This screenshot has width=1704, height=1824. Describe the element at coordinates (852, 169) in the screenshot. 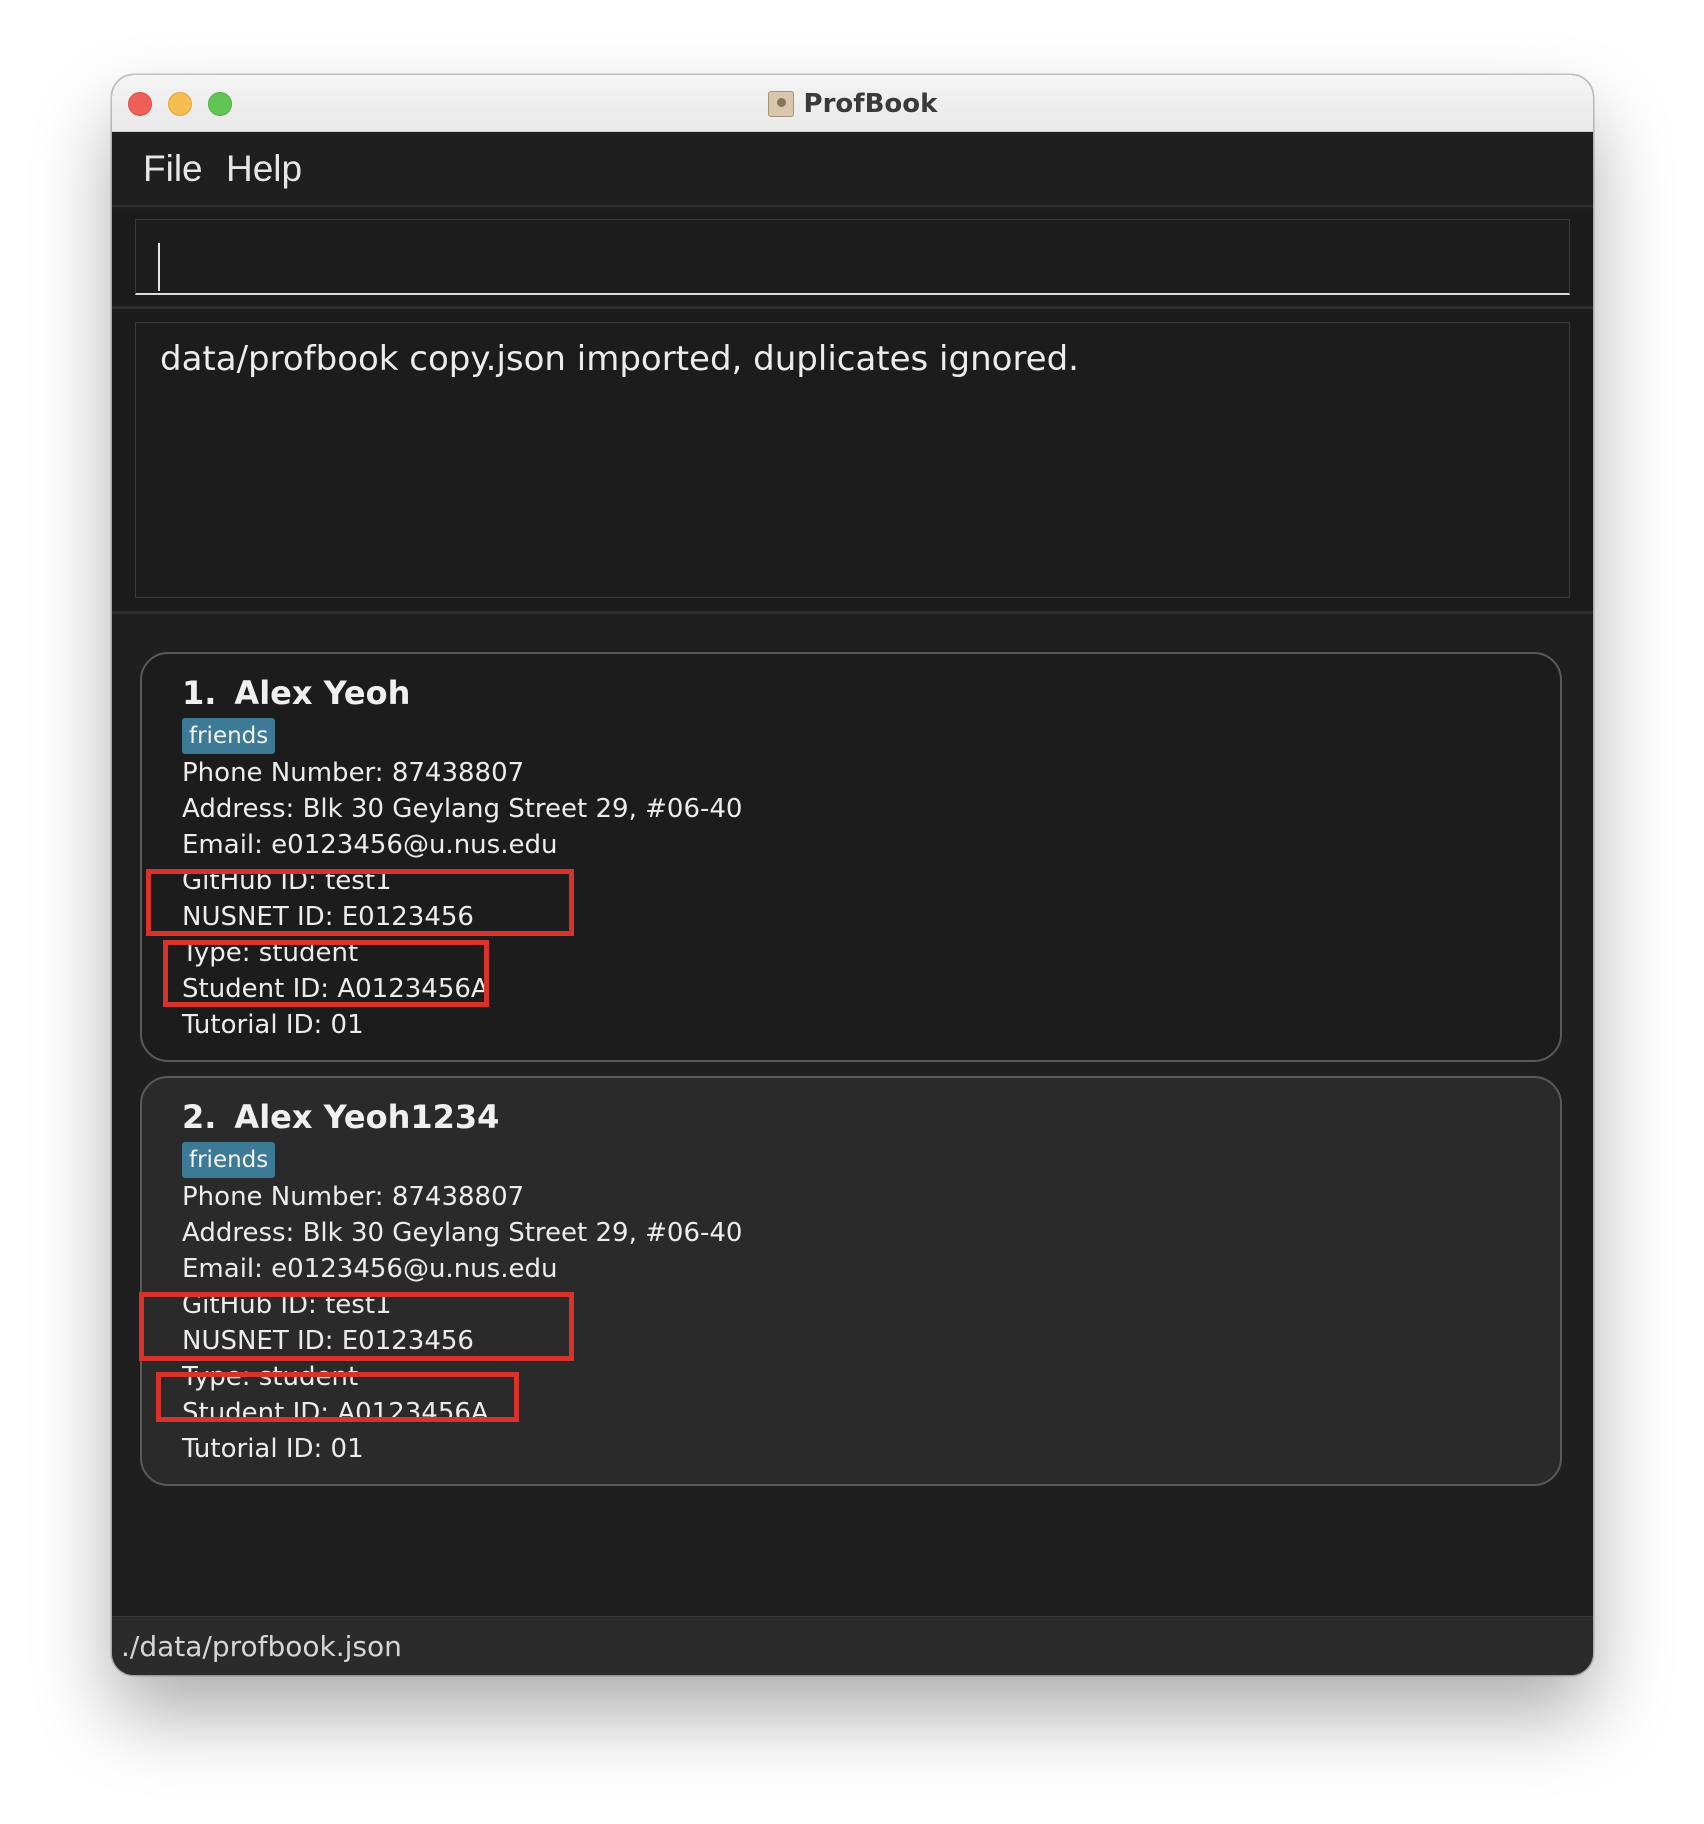

I see `menu-bar: File Help` at that location.